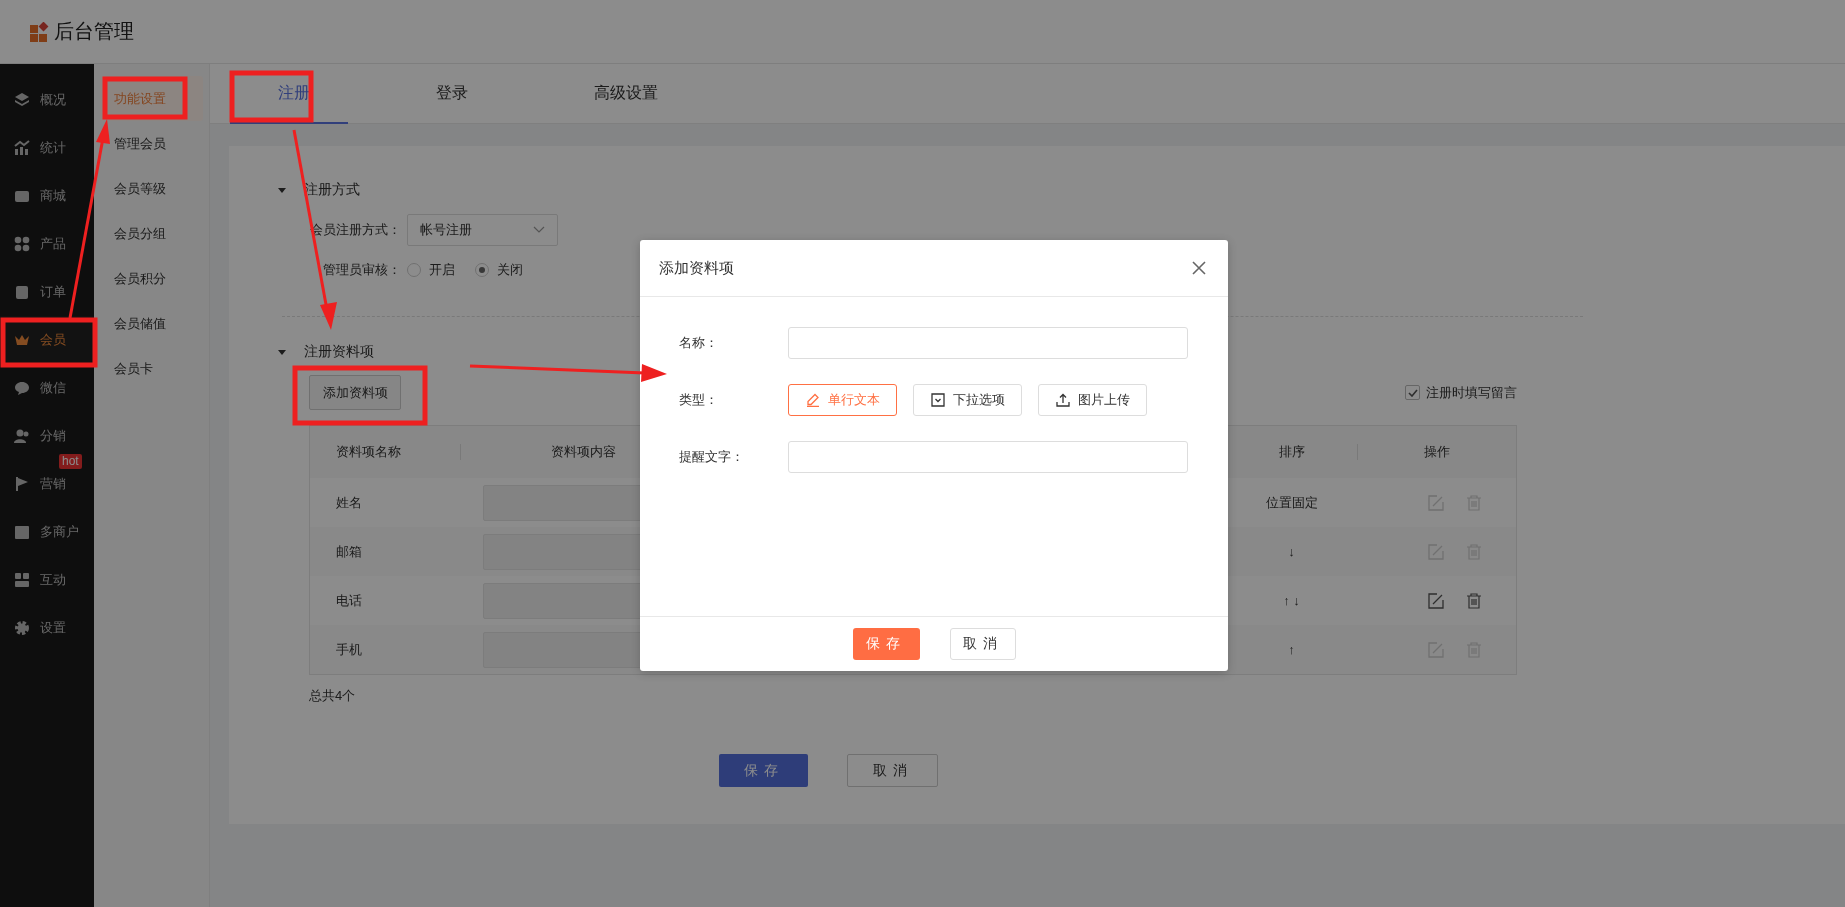  Describe the element at coordinates (333, 696) in the screenshot. I see `total-count: 总共4个` at that location.